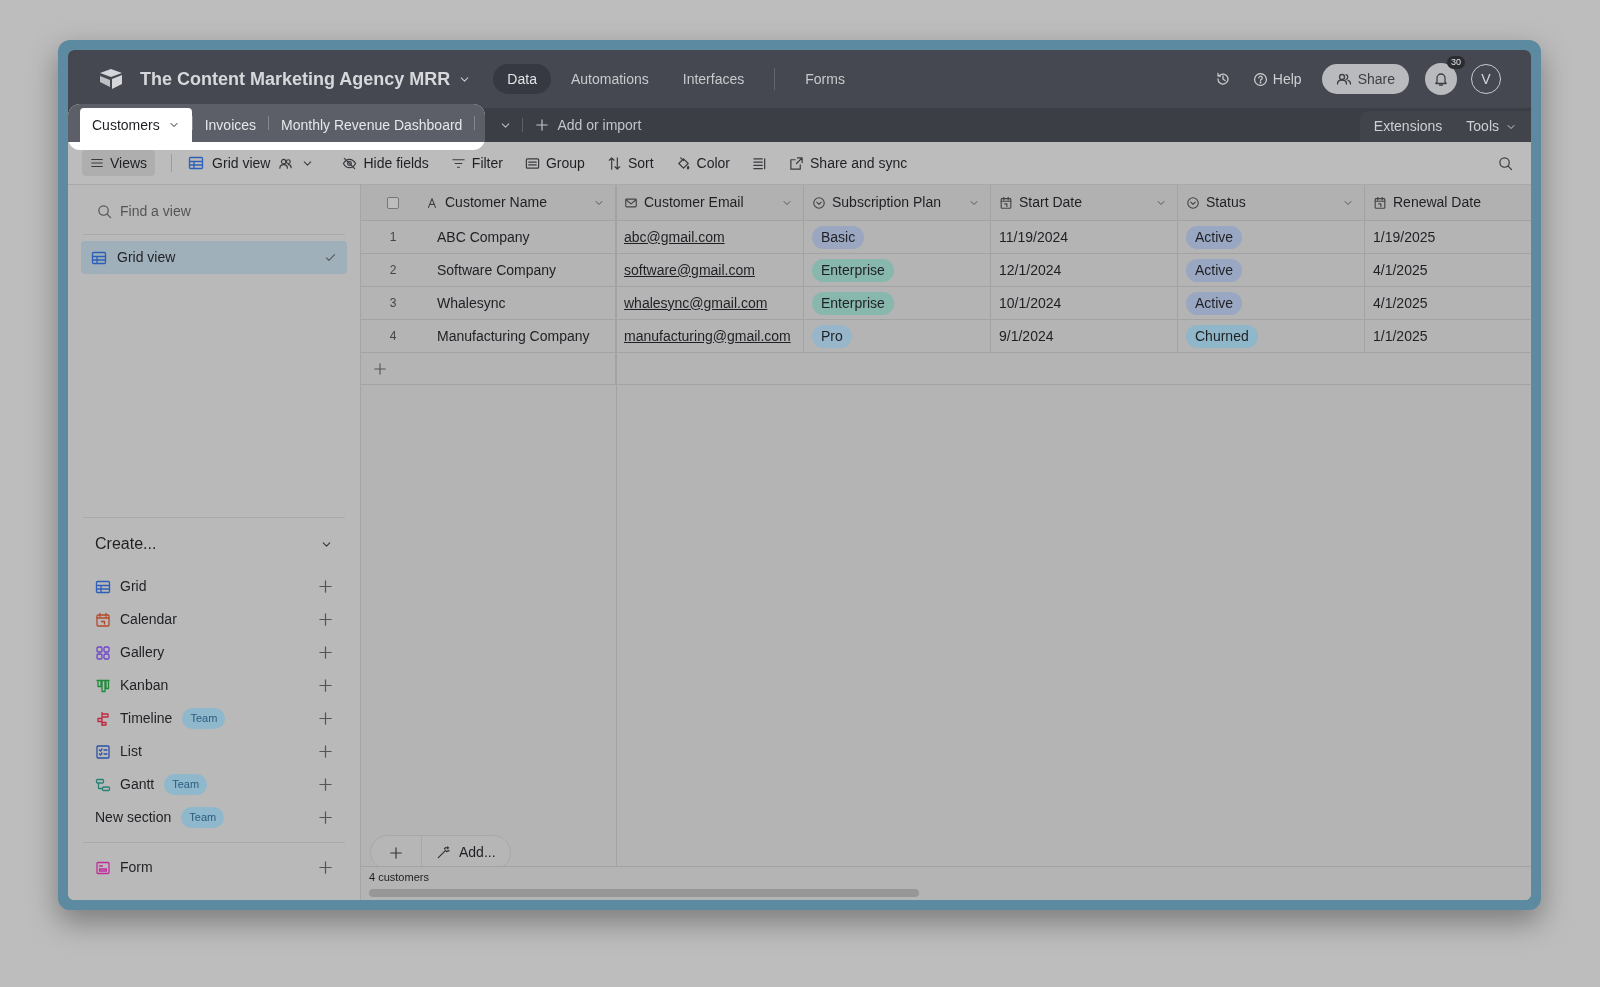 This screenshot has width=1600, height=987. What do you see at coordinates (483, 237) in the screenshot?
I see `table-cell-text: ABC Company` at bounding box center [483, 237].